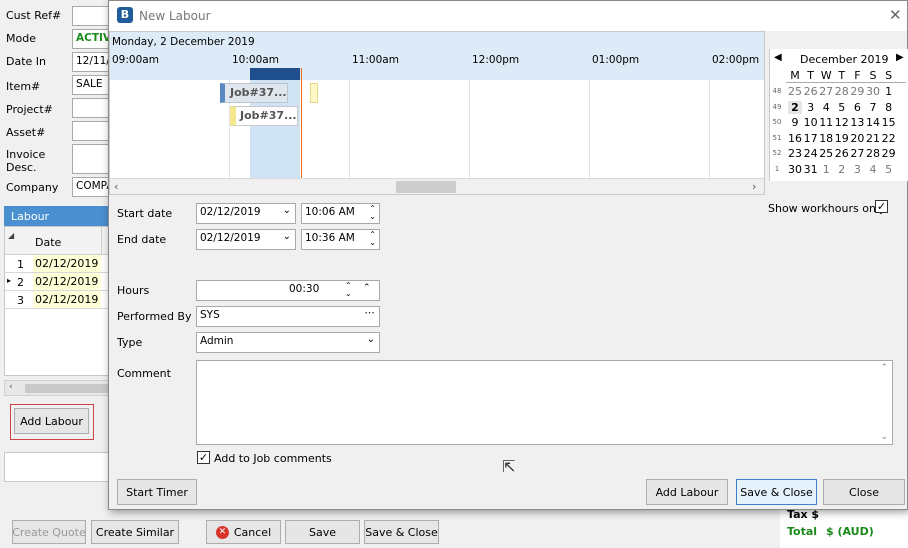 This screenshot has height=548, width=908. Describe the element at coordinates (92, 62) in the screenshot. I see `date-in-input: 12/11/` at that location.